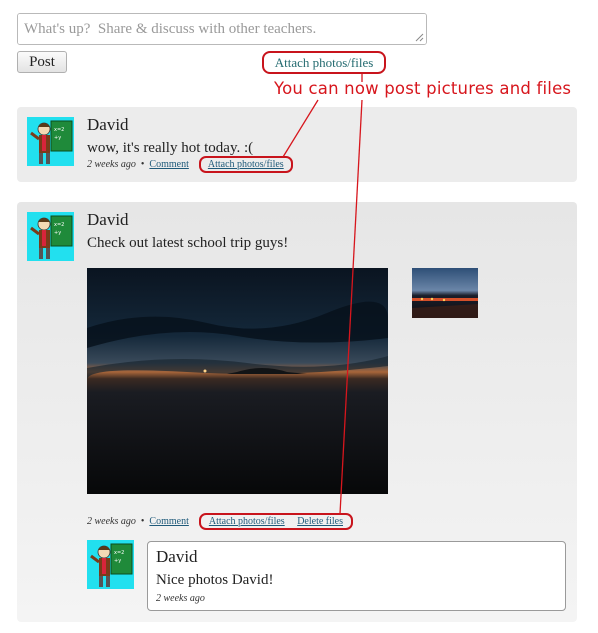 This screenshot has width=598, height=633. I want to click on post-button: Post, so click(42, 62).